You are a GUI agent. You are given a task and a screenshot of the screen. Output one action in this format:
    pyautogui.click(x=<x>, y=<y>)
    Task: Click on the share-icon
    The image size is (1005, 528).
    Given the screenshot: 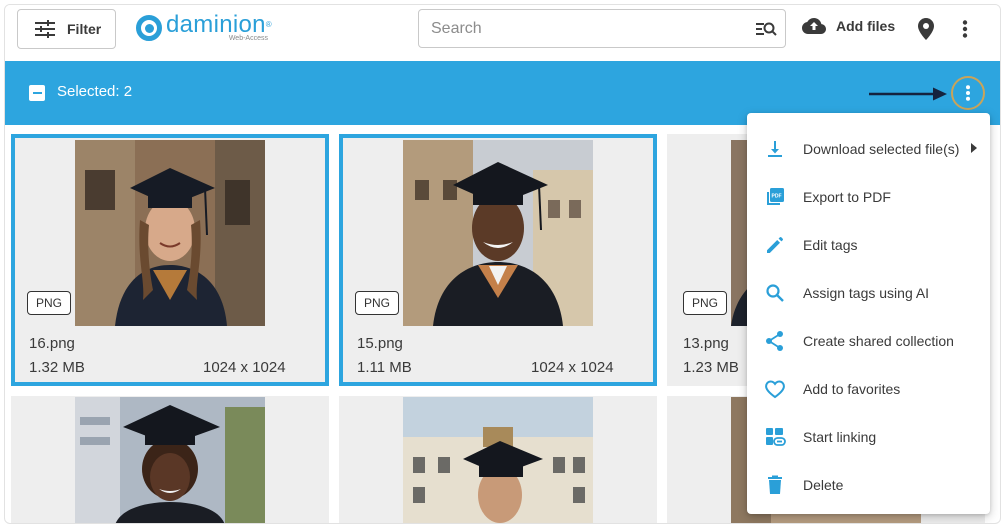 What is the action you would take?
    pyautogui.click(x=774, y=341)
    